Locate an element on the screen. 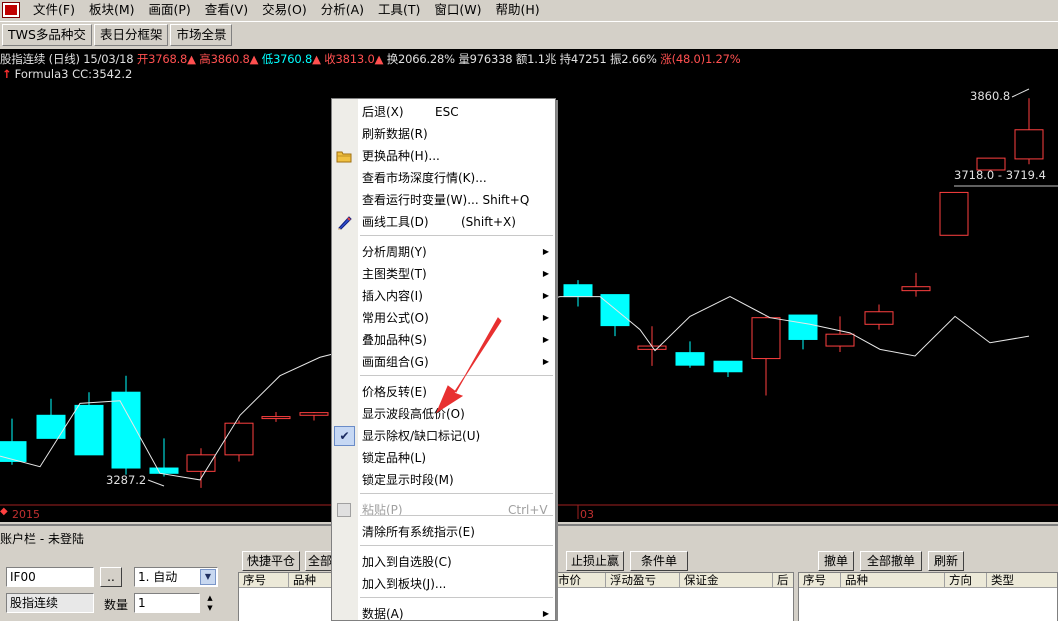 The height and width of the screenshot is (621, 1058). orders-grid-header: 序号 品种 方向 类型 is located at coordinates (928, 580).